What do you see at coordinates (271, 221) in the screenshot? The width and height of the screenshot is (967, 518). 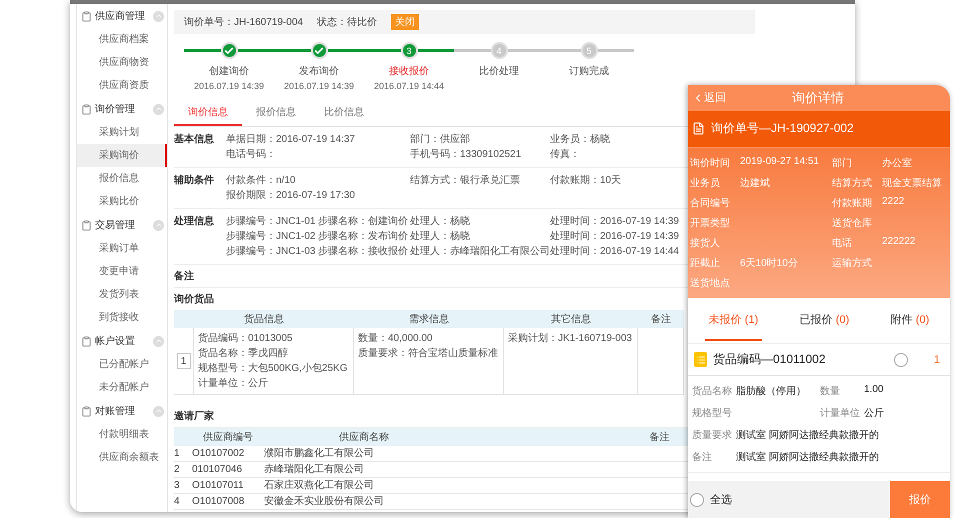 I see `field-text: 步骤编号：JNC1-01` at bounding box center [271, 221].